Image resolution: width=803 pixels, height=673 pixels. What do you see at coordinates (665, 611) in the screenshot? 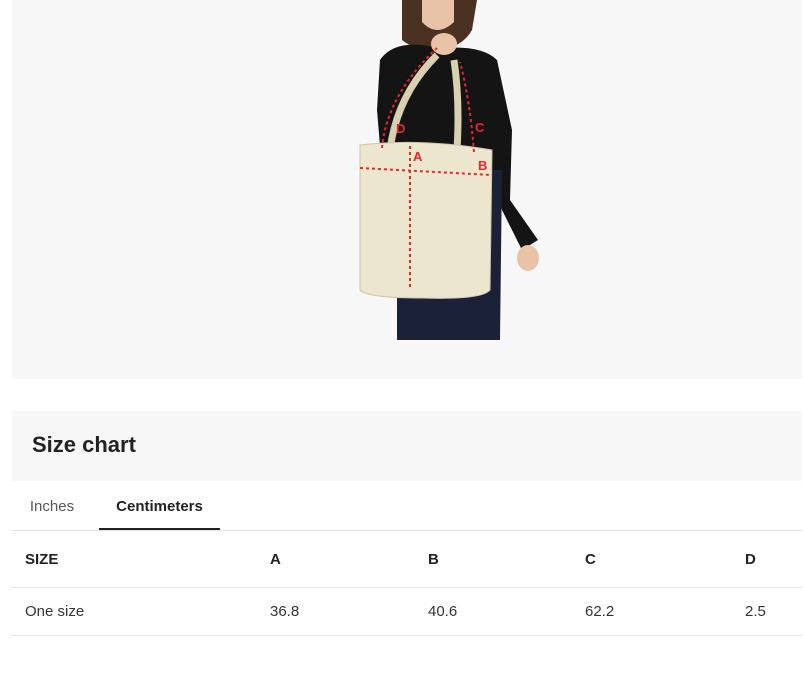
I see `cell-c: 62.2` at bounding box center [665, 611].